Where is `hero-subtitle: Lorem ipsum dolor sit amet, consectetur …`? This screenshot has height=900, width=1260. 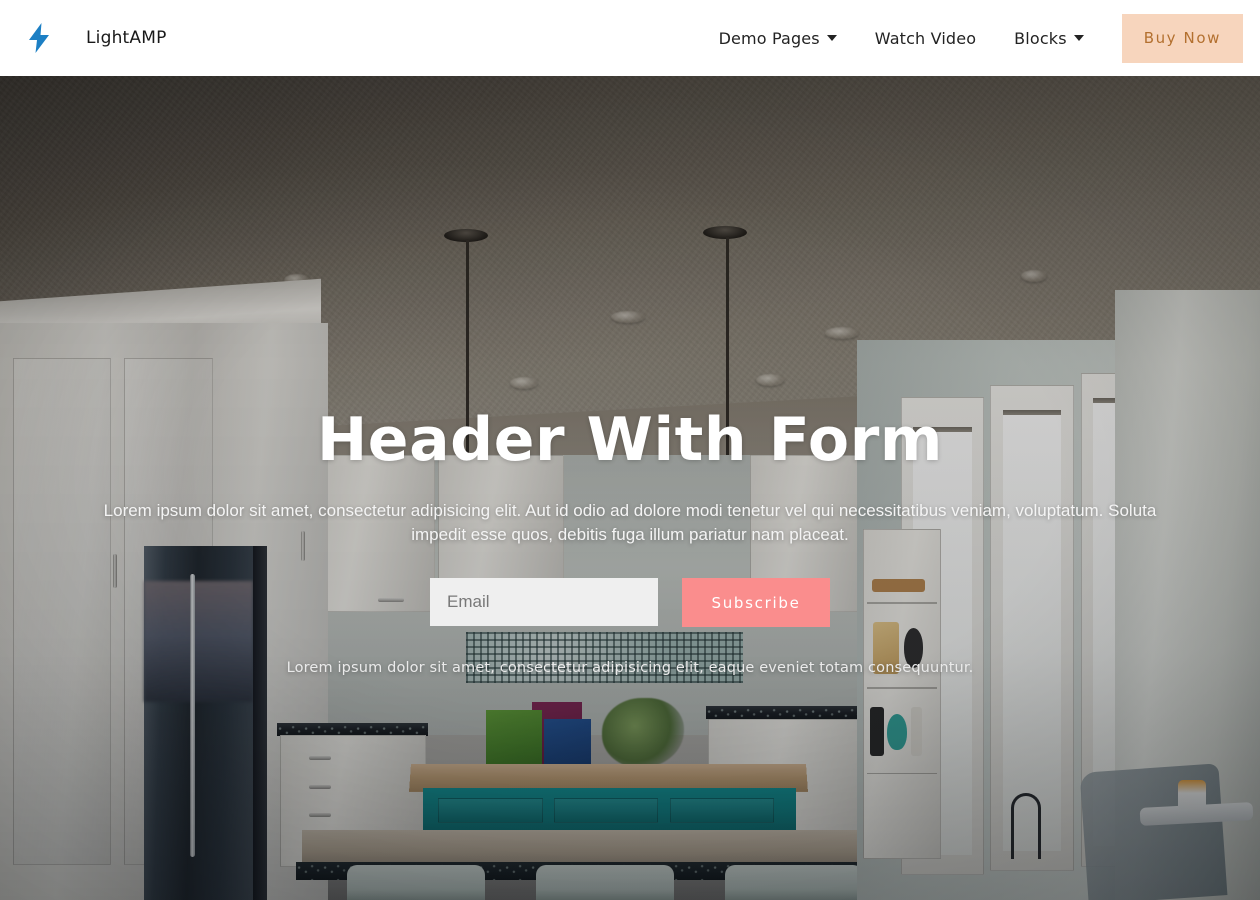 hero-subtitle: Lorem ipsum dolor sit amet, consectetur … is located at coordinates (630, 522).